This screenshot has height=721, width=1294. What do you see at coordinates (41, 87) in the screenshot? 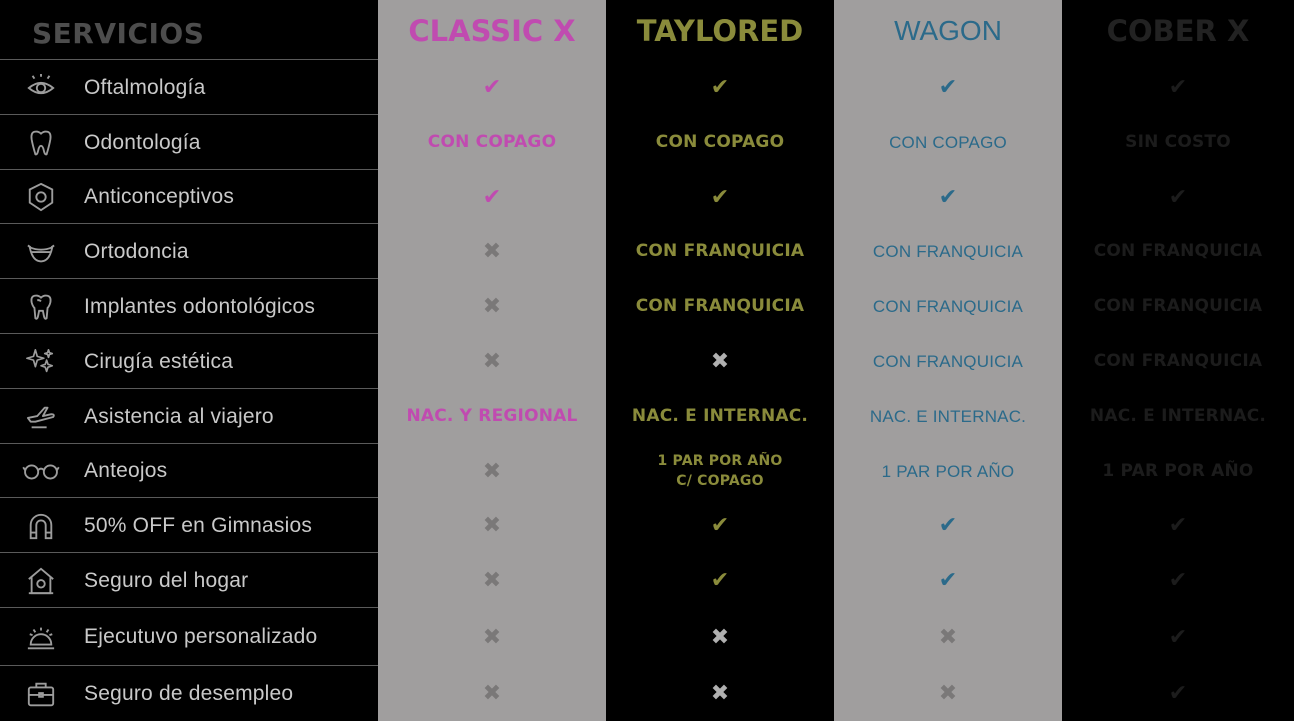
I see `eye-icon` at bounding box center [41, 87].